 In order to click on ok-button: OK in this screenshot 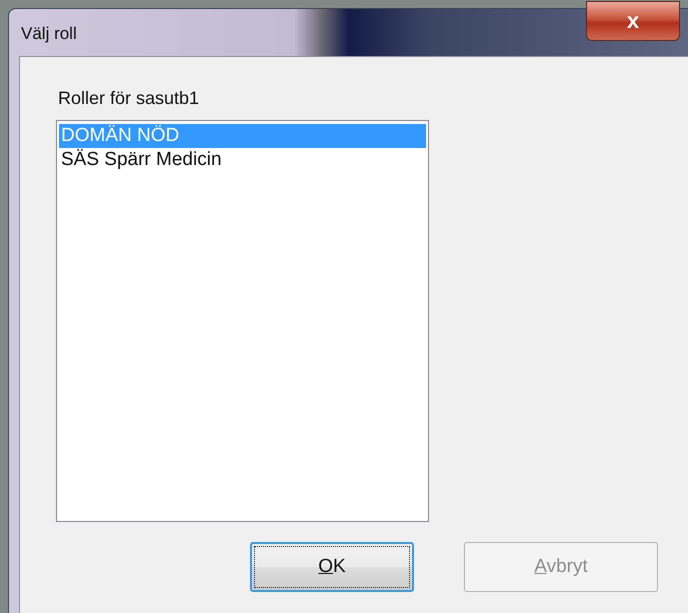, I will do `click(332, 567)`.